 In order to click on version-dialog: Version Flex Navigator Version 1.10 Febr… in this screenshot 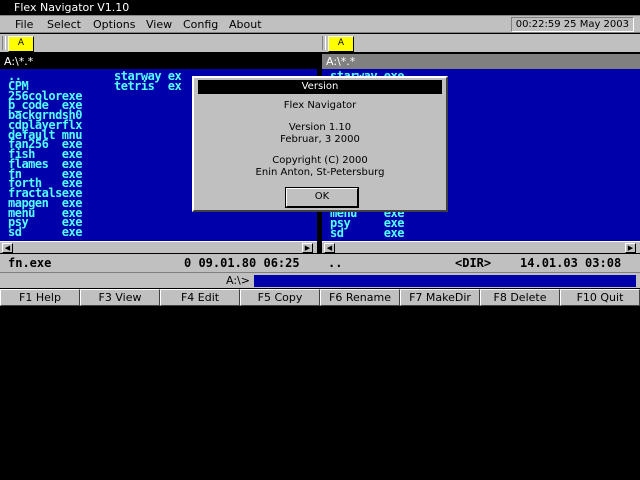, I will do `click(320, 144)`.